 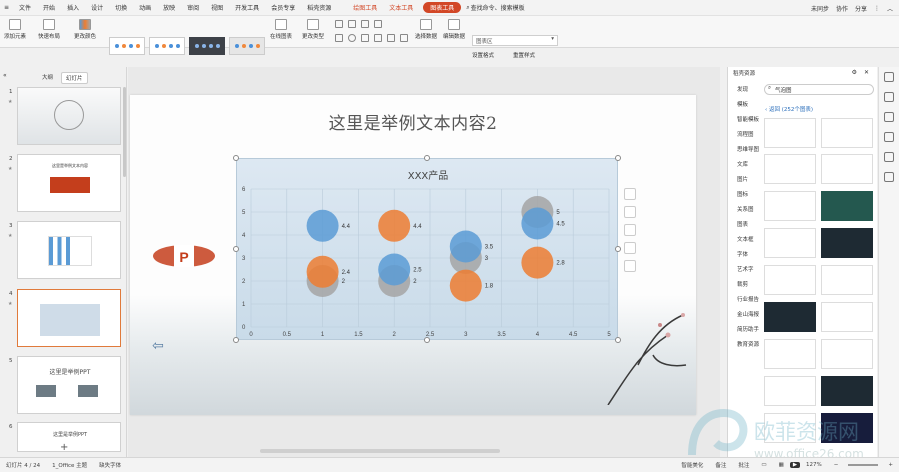 I want to click on collapse-pane-icon: «, so click(x=5, y=75).